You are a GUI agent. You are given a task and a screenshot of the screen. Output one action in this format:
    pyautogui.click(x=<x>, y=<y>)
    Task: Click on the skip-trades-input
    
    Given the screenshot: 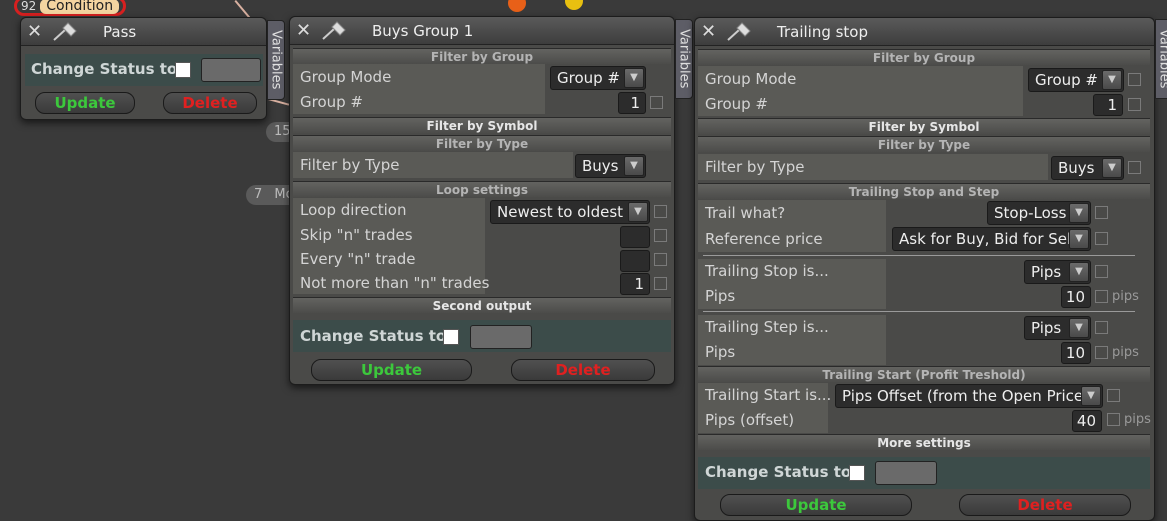 What is the action you would take?
    pyautogui.click(x=635, y=237)
    